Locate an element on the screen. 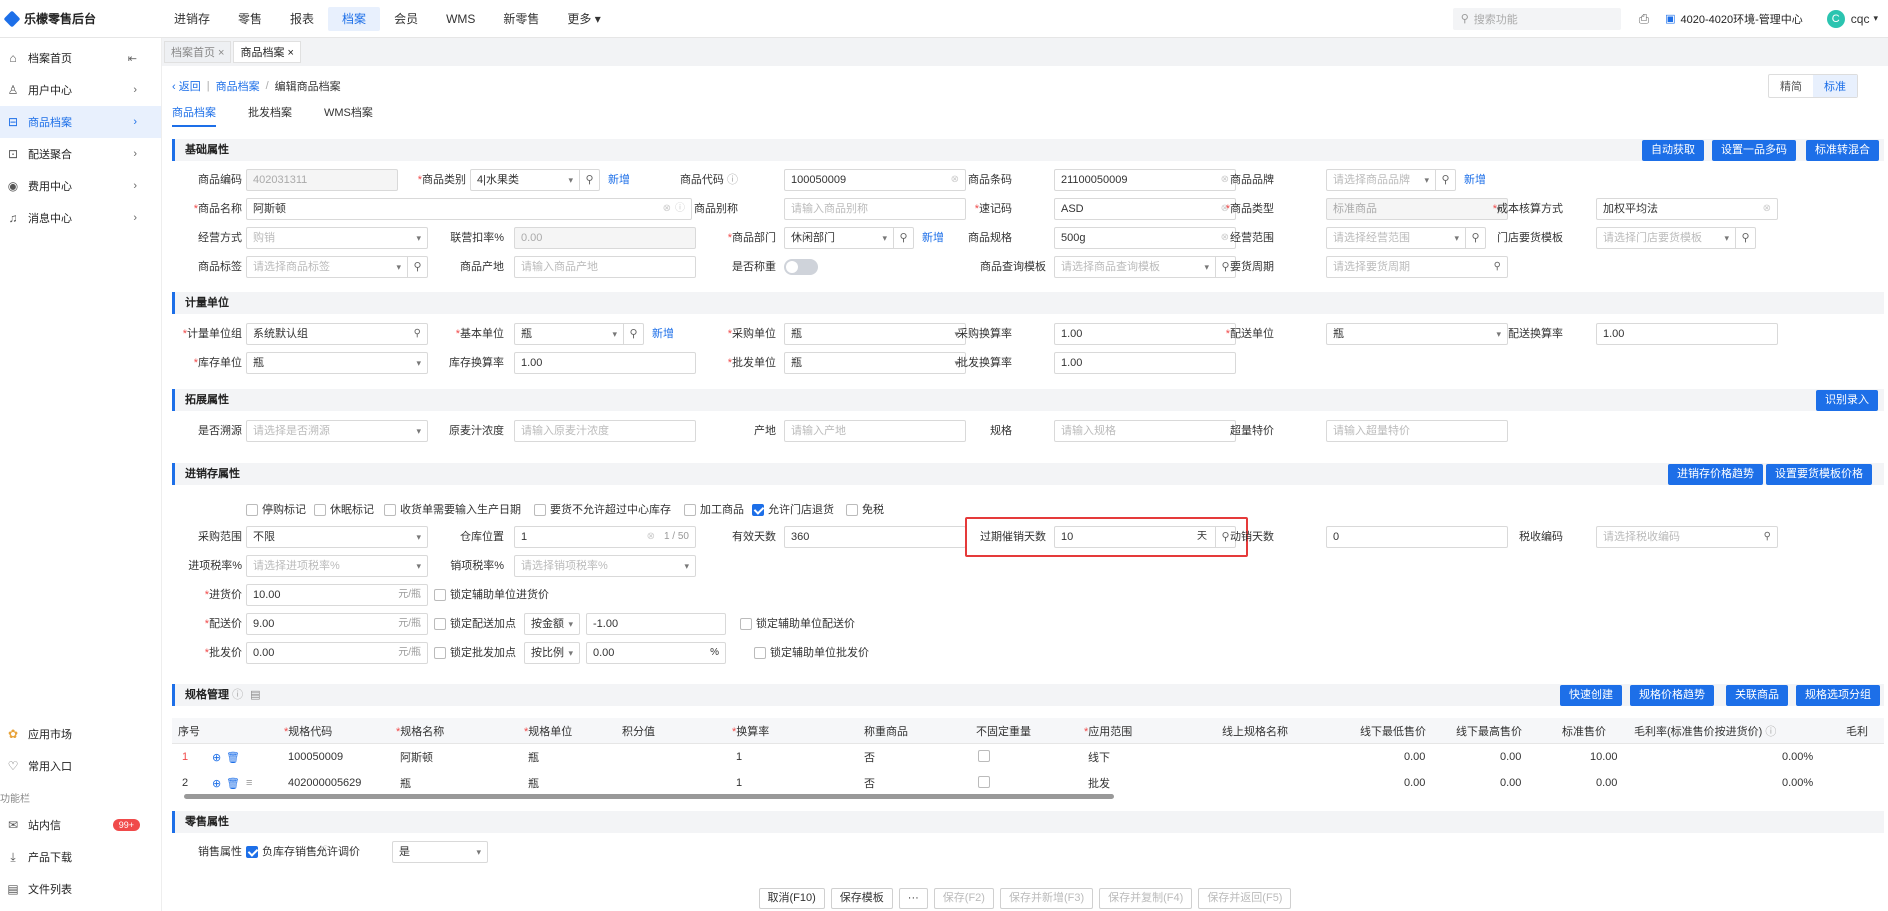  wholesale-price-field: 0.00 元/瓶 is located at coordinates (337, 653).